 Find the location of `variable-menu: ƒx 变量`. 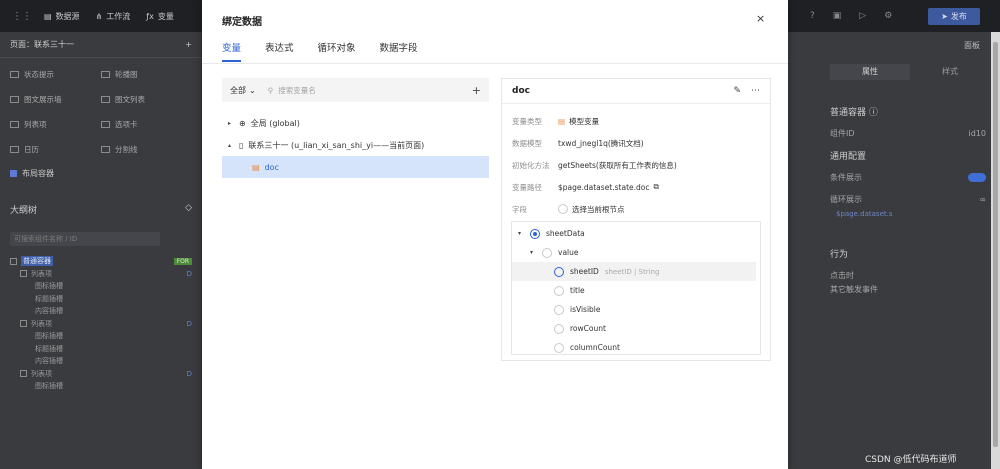

variable-menu: ƒx 变量 is located at coordinates (160, 16).